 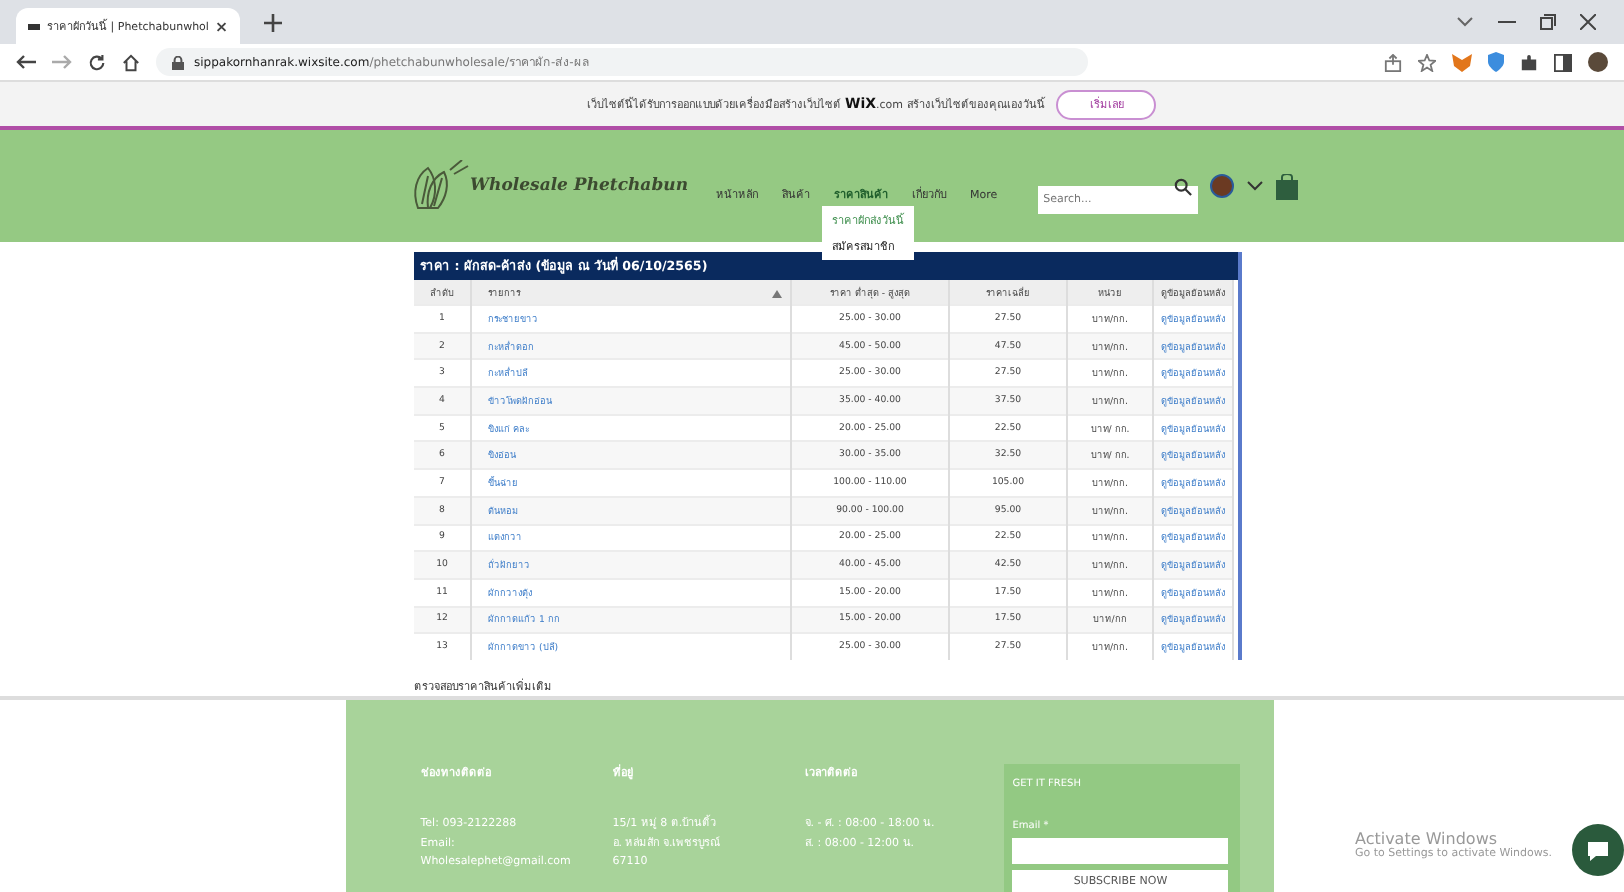 I want to click on sort-icon, so click(x=777, y=293).